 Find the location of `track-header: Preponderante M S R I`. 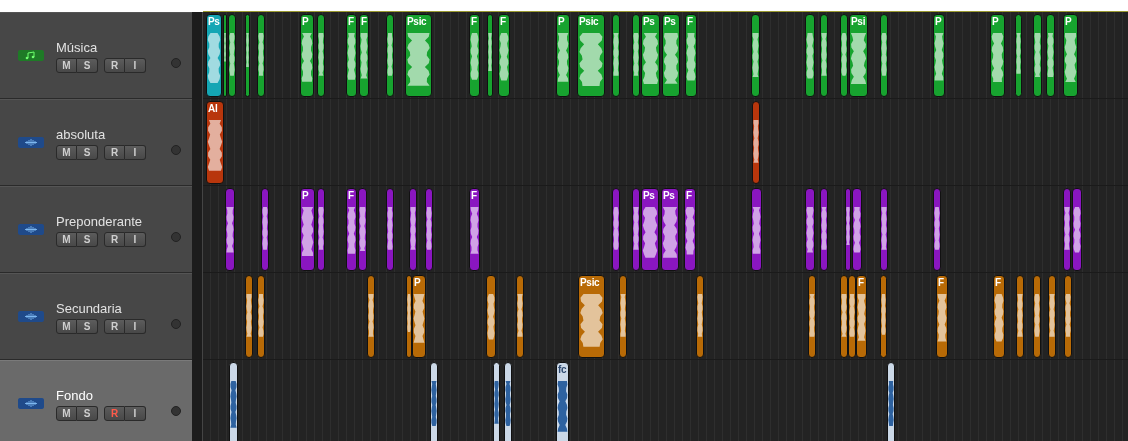

track-header: Preponderante M S R I is located at coordinates (96, 229).